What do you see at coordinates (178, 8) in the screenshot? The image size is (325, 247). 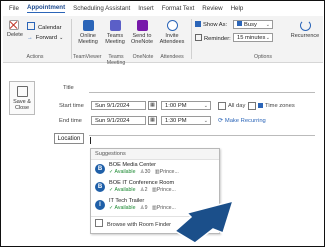 I see `menu-format-text: Format Text` at bounding box center [178, 8].